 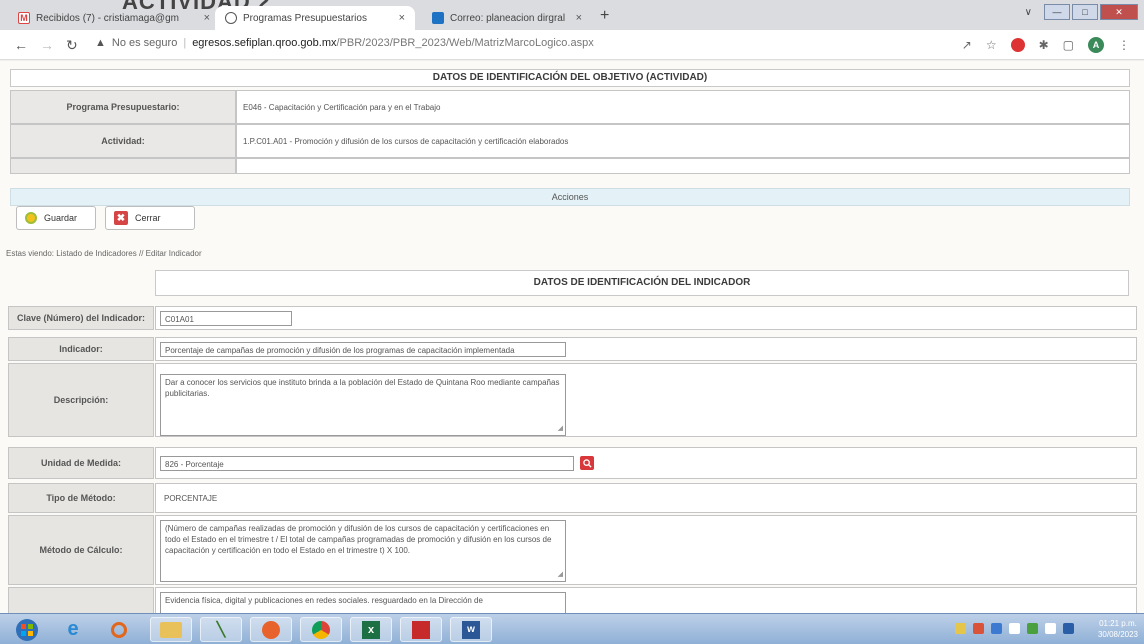 I want to click on indicator-label: Indicador:, so click(x=81, y=349).